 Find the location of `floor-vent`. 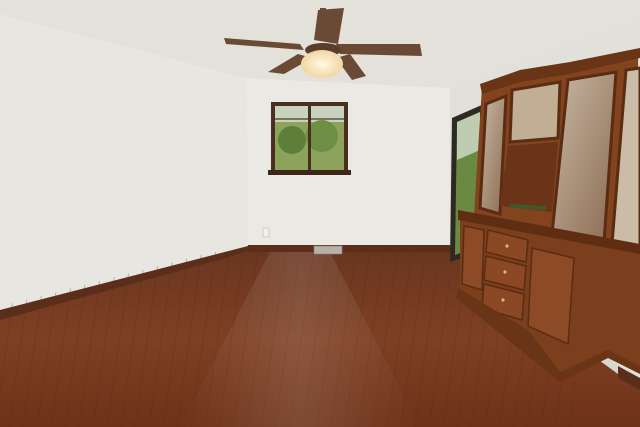

floor-vent is located at coordinates (328, 250).